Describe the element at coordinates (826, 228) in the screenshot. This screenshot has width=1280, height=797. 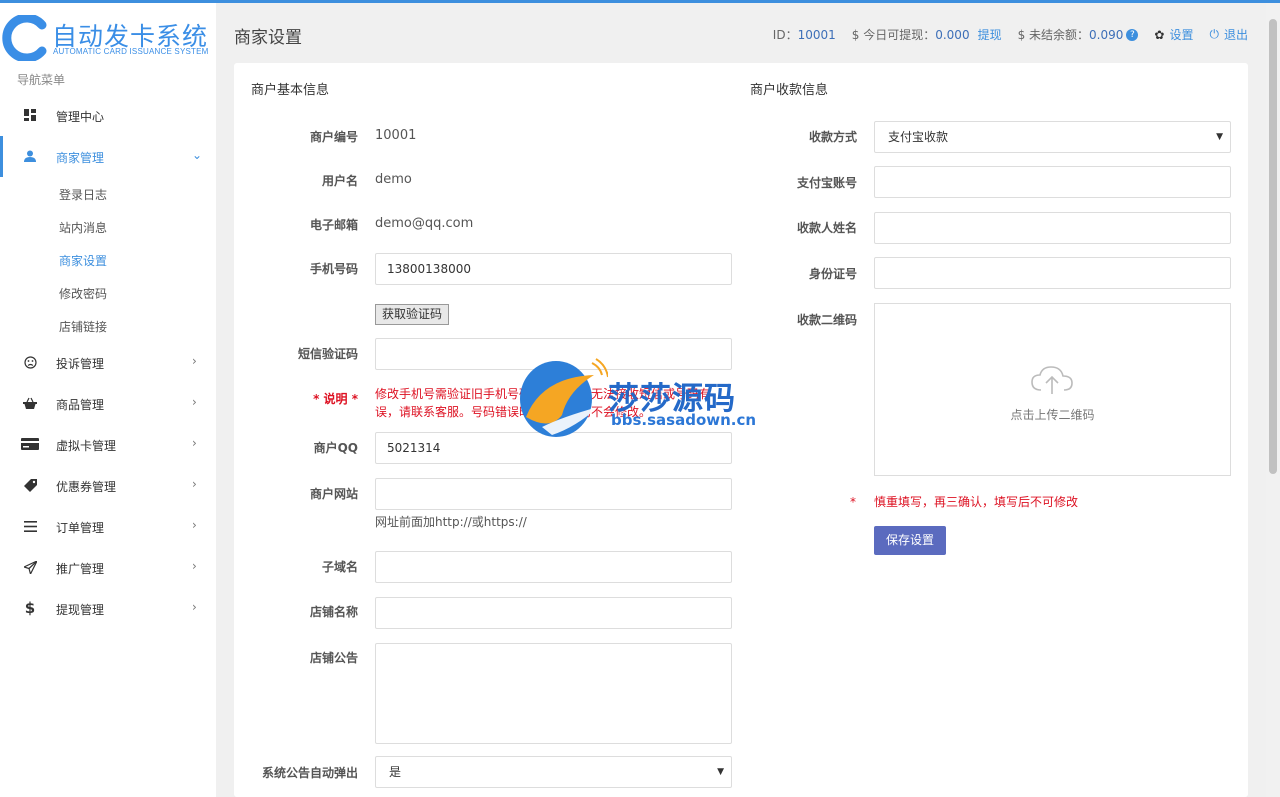
I see `payee-label: 收款人姓名` at that location.